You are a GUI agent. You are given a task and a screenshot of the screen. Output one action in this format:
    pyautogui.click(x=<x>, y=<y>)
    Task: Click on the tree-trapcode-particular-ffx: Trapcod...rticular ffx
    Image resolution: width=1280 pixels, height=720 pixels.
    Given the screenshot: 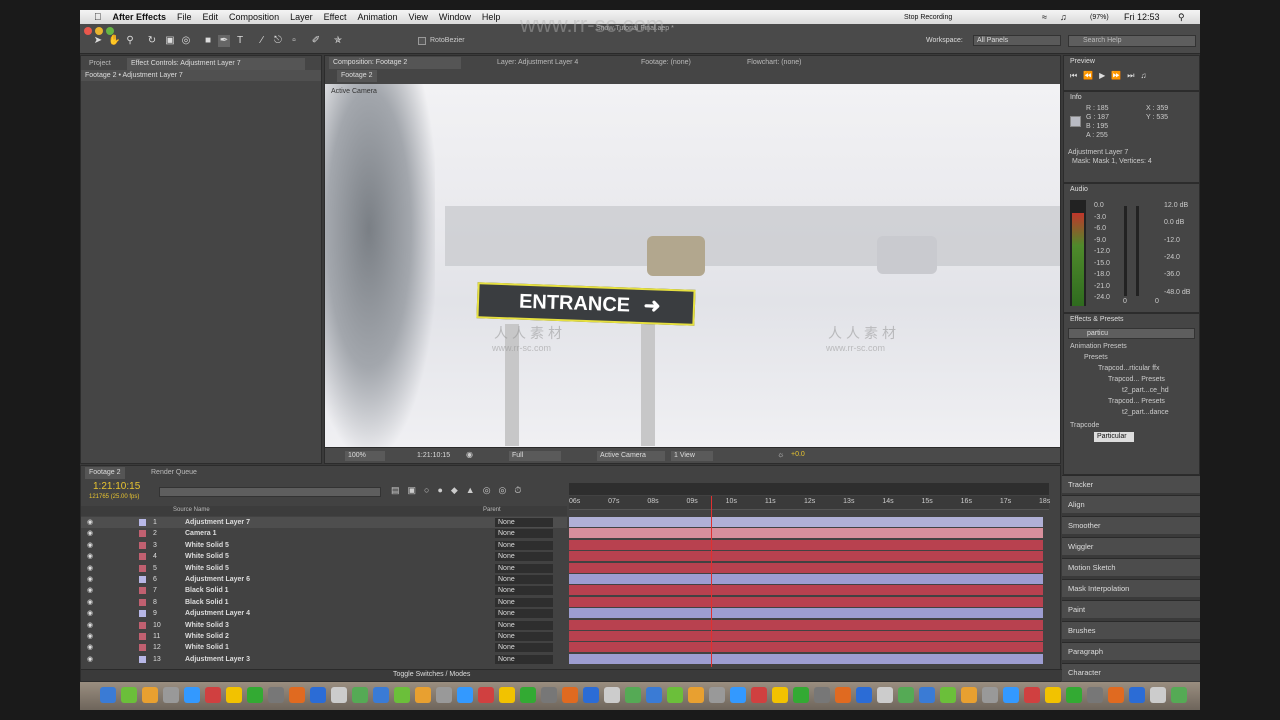 What is the action you would take?
    pyautogui.click(x=1128, y=368)
    